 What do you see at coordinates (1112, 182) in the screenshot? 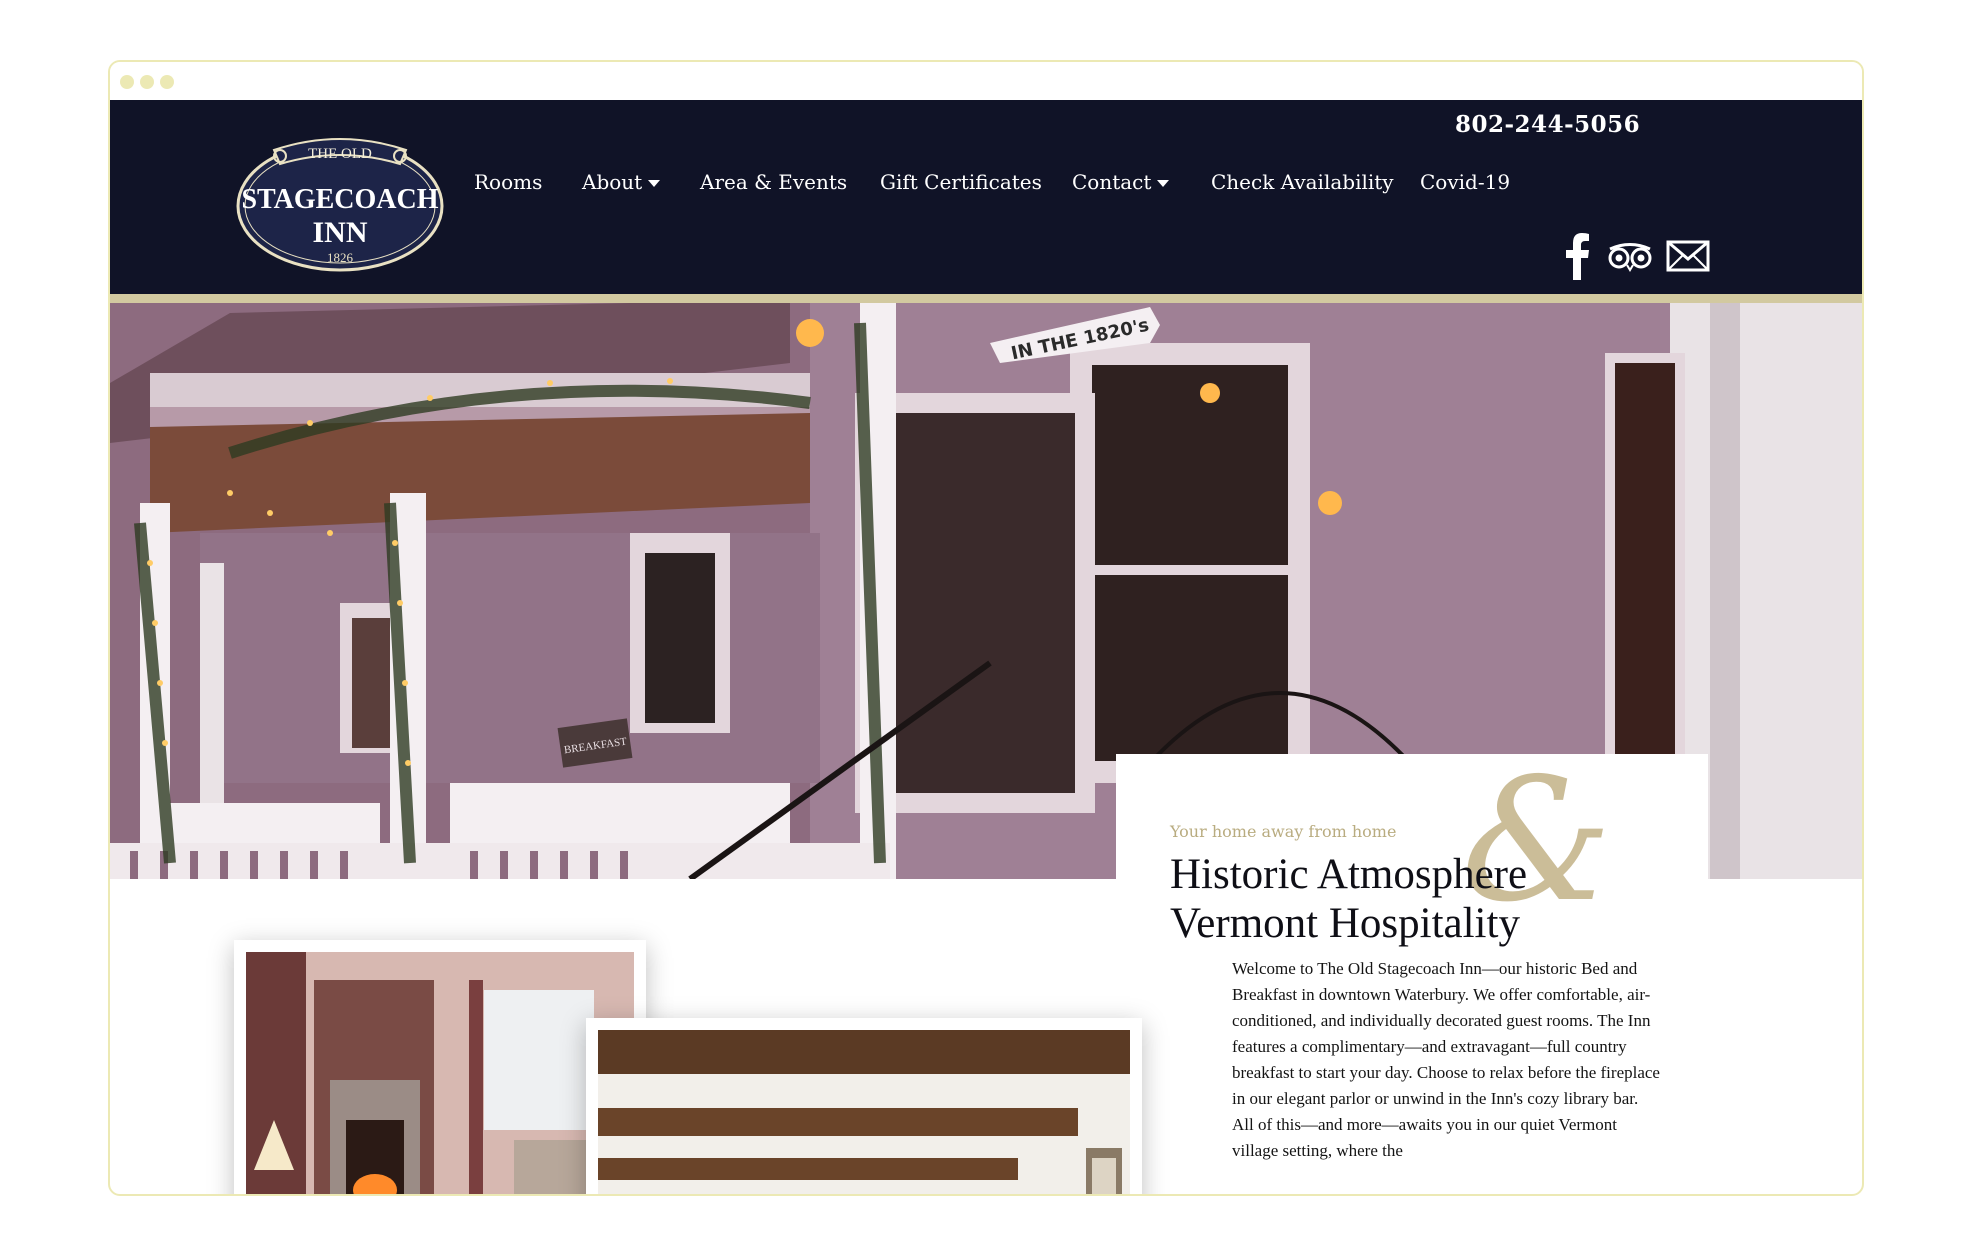
I see `nav-label: Contact` at bounding box center [1112, 182].